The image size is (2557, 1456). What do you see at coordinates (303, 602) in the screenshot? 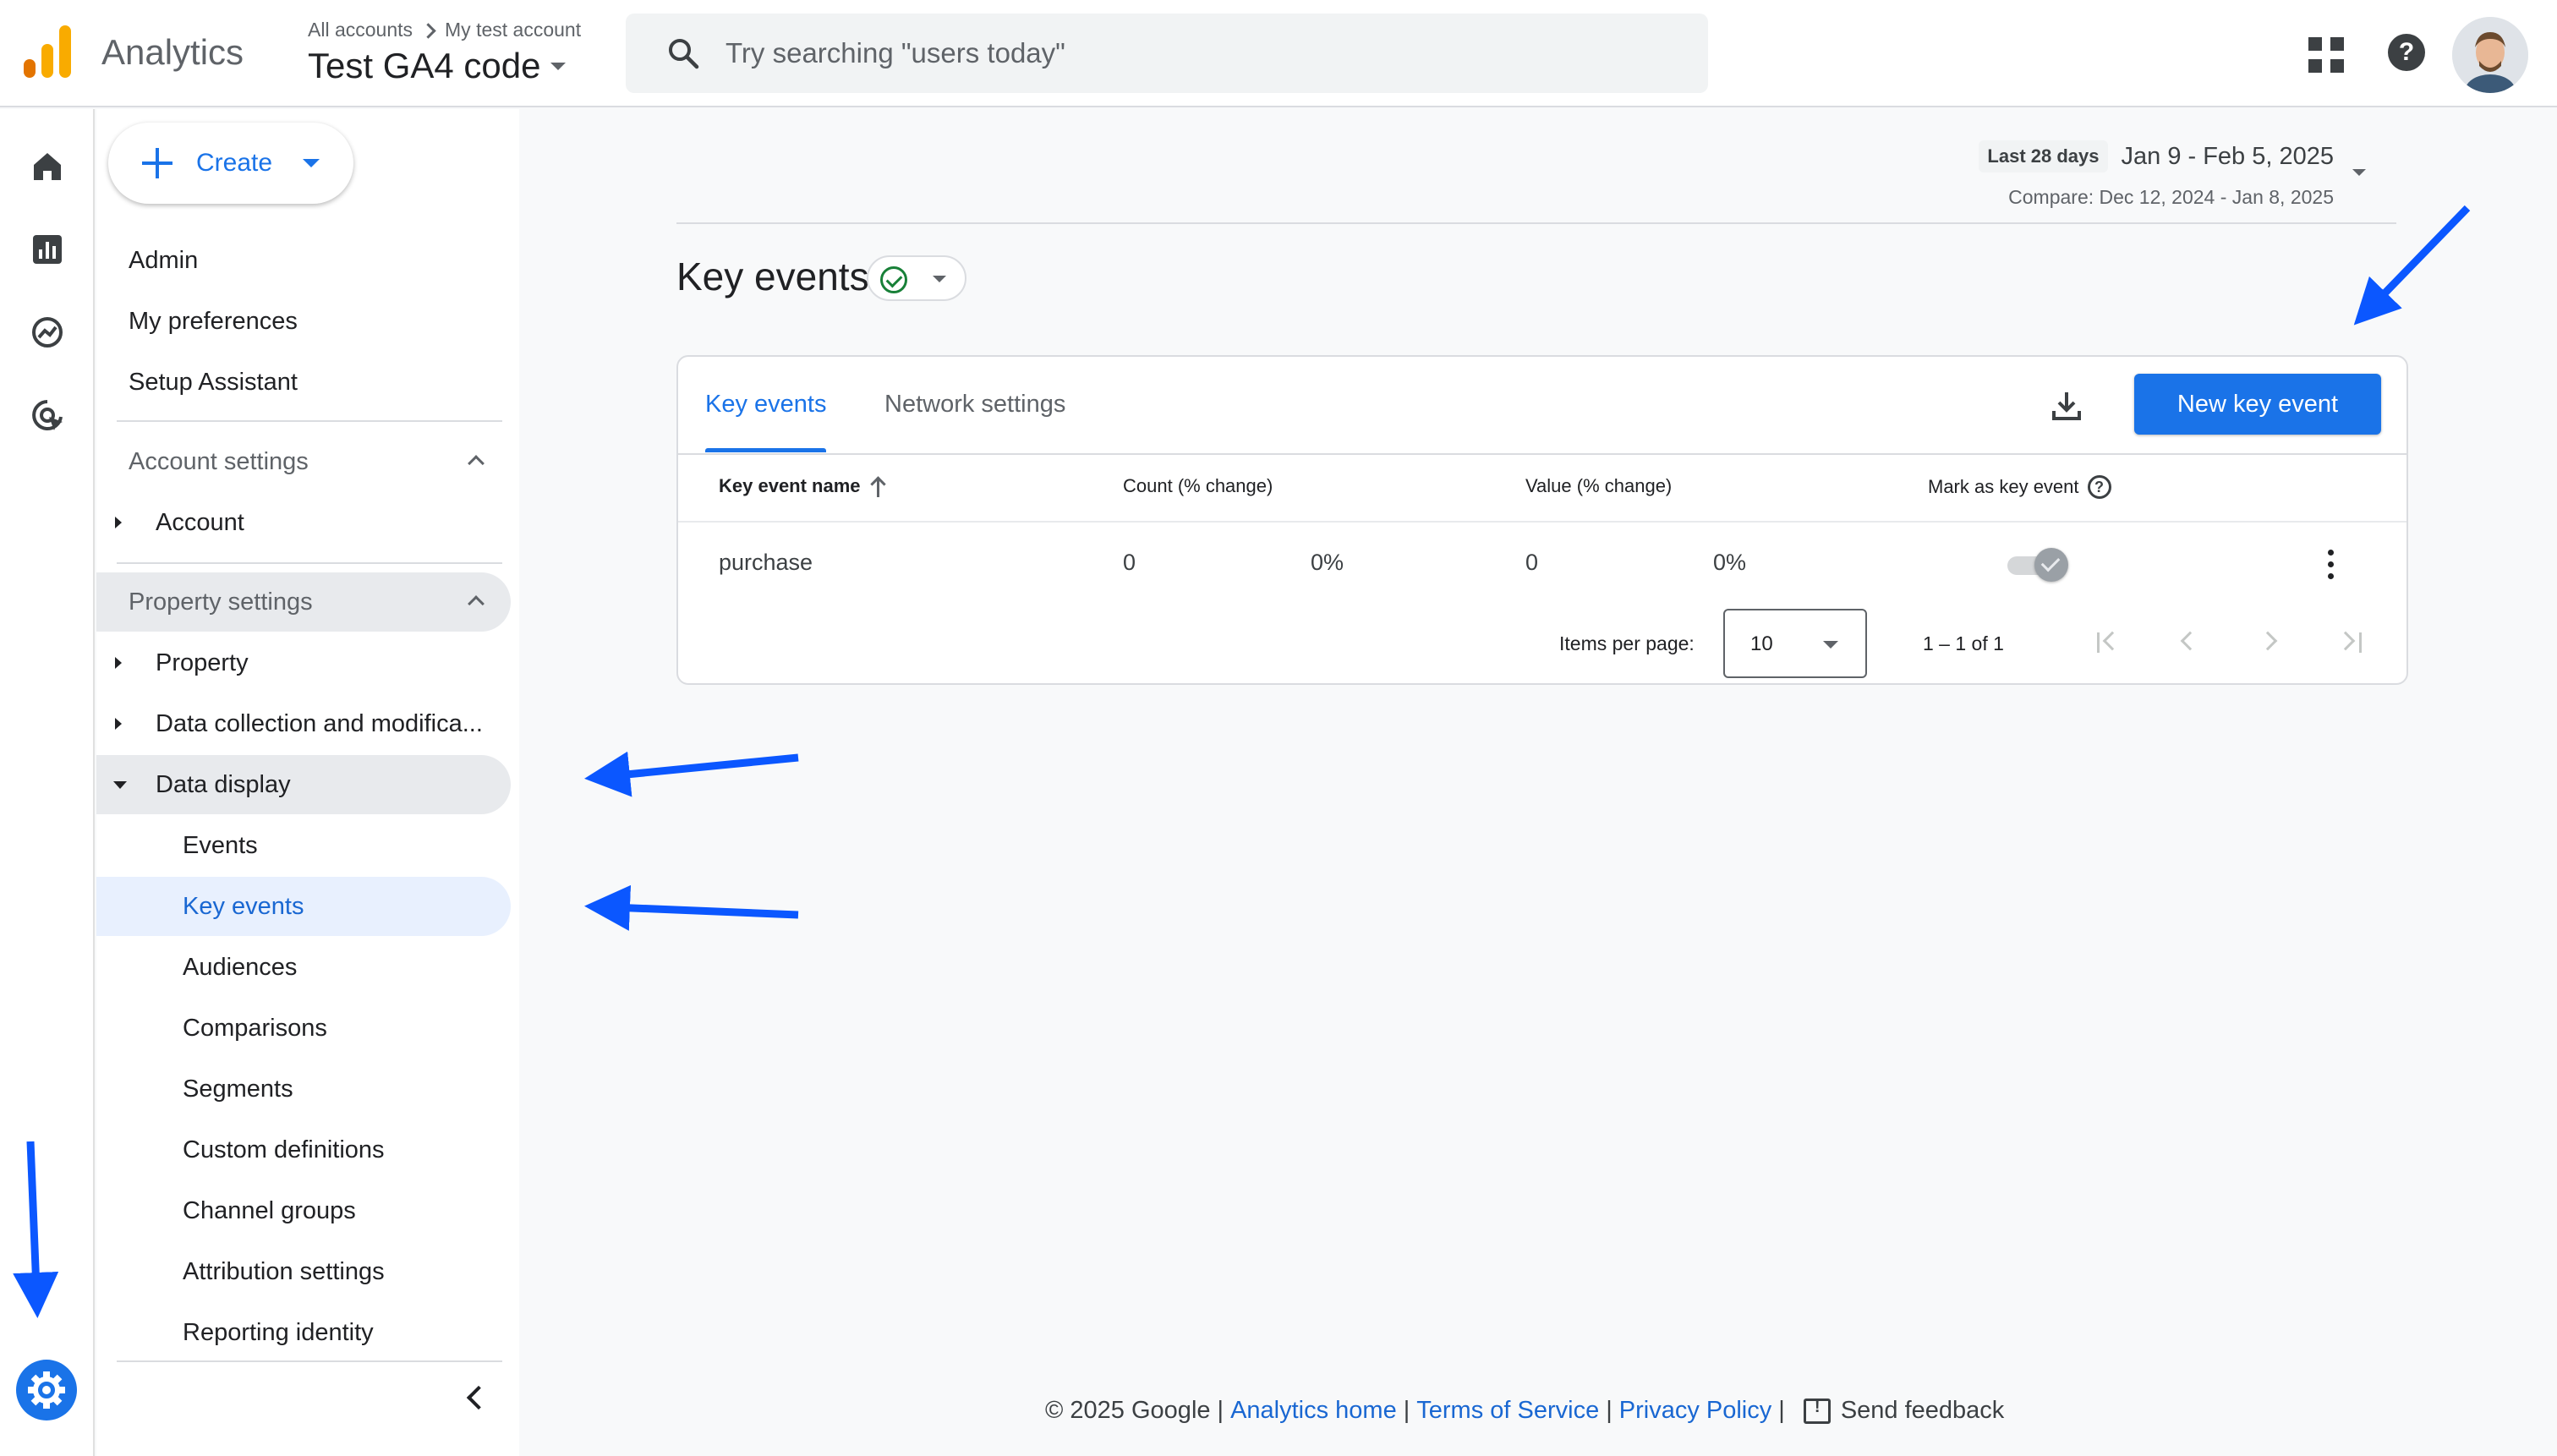
I see `property-settings-section: Property settings` at bounding box center [303, 602].